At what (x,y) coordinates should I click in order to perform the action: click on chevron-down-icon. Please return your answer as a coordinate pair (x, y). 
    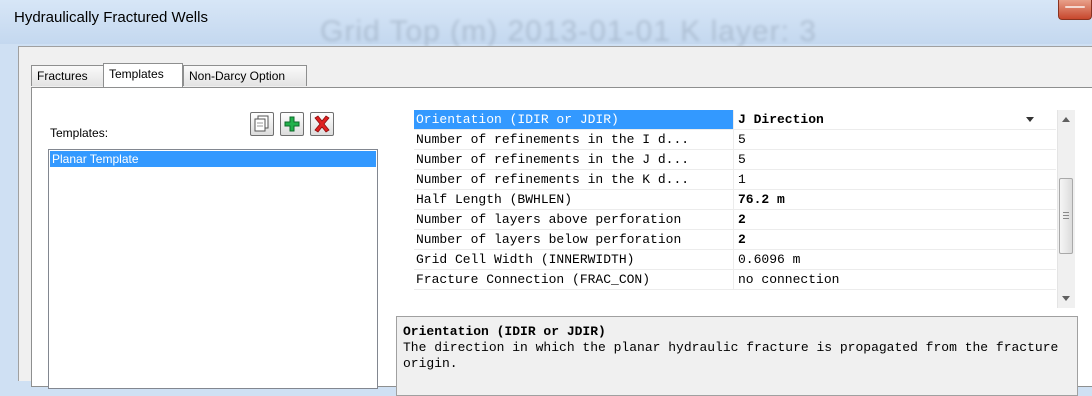
    Looking at the image, I should click on (1030, 119).